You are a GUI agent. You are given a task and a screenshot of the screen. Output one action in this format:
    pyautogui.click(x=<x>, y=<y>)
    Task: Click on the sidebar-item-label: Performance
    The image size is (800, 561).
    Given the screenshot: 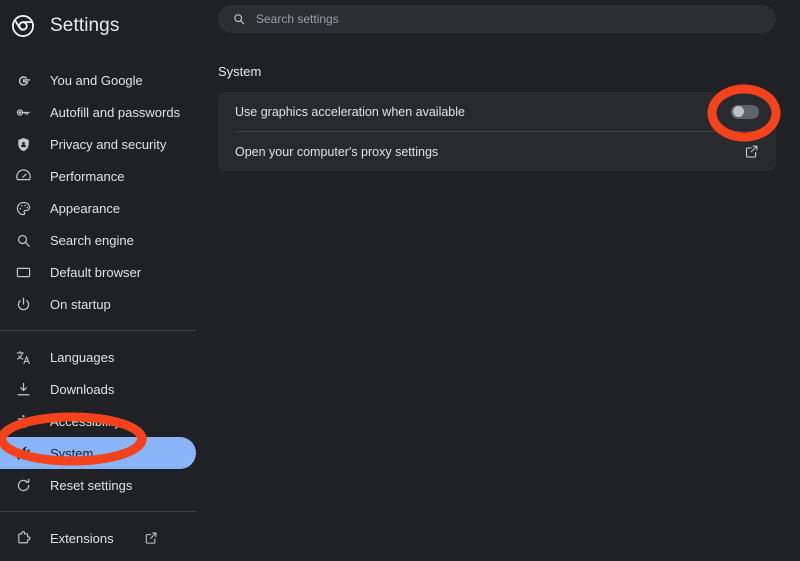 What is the action you would take?
    pyautogui.click(x=87, y=176)
    